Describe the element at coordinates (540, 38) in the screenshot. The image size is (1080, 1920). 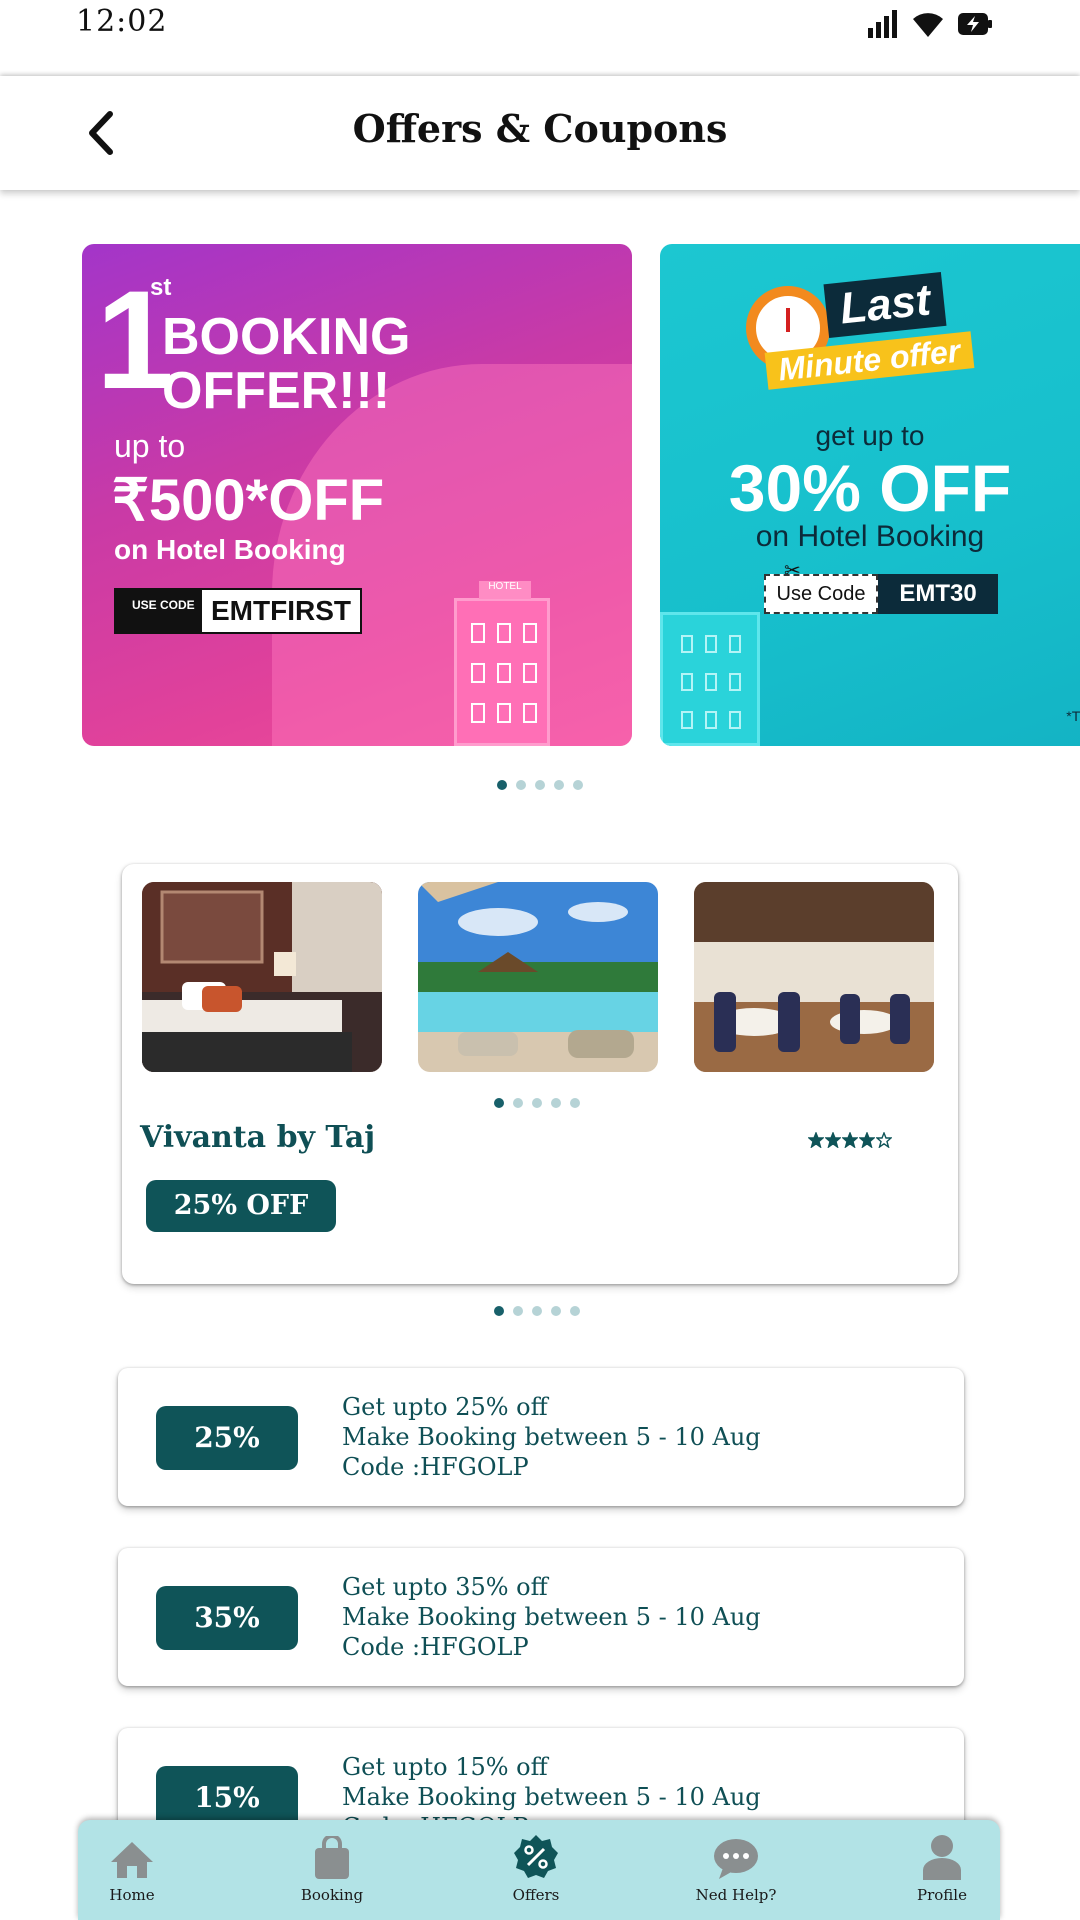
I see `status-bar: 12:02` at that location.